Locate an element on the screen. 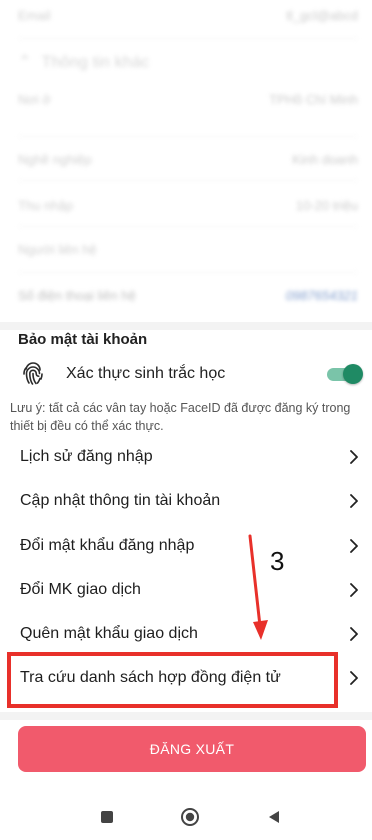 The image size is (372, 840). info-label: Thu nhập is located at coordinates (45, 205).